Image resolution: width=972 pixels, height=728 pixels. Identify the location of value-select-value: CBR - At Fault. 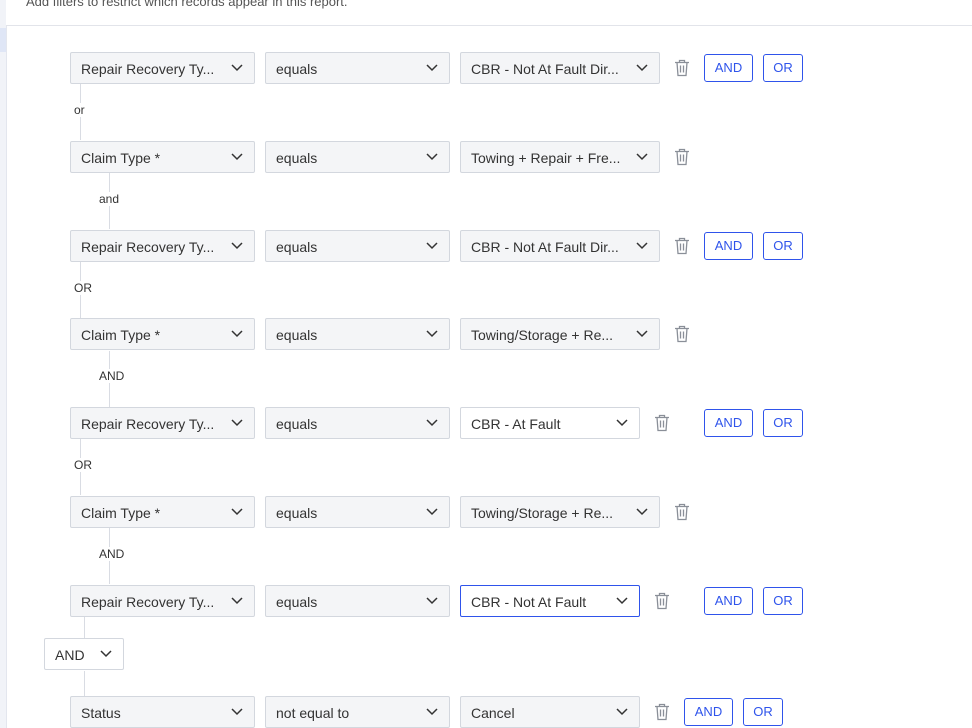
(516, 424).